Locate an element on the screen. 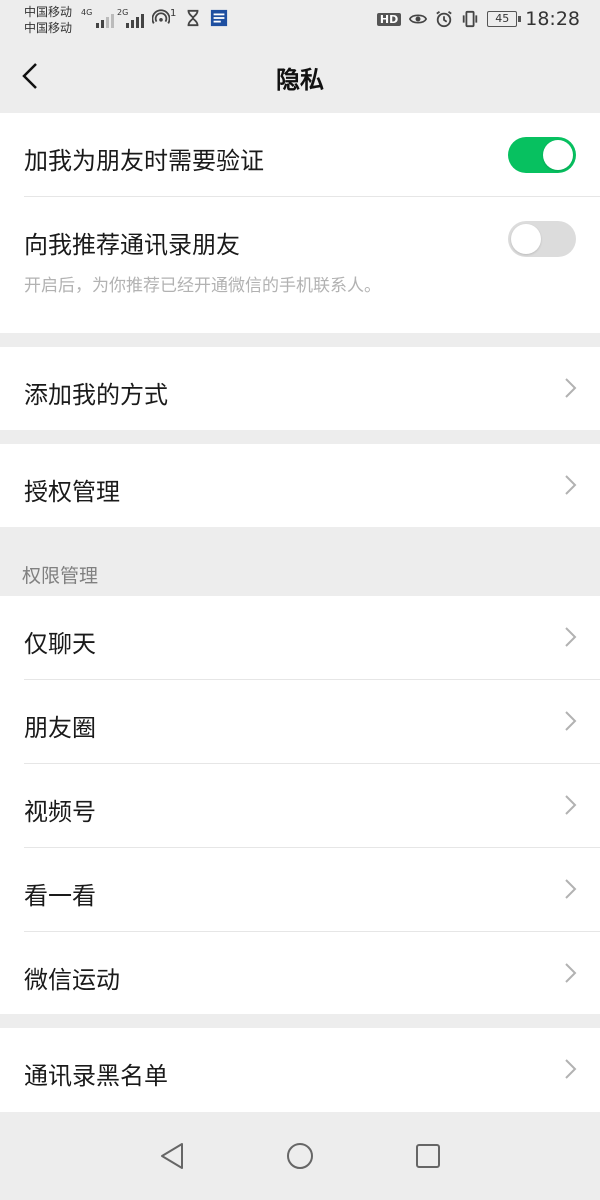  app-notification-icon is located at coordinates (219, 18).